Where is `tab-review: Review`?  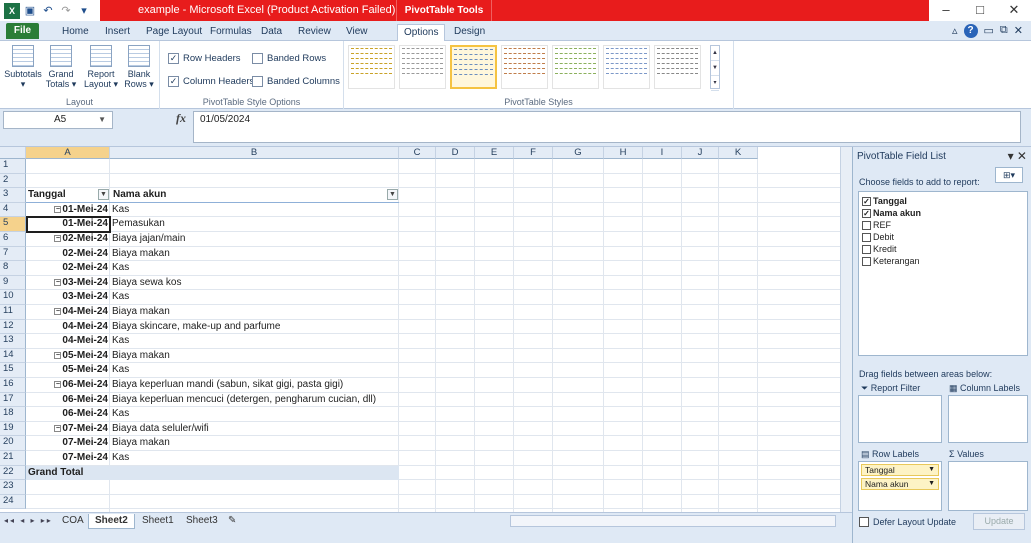
tab-review: Review is located at coordinates (314, 32).